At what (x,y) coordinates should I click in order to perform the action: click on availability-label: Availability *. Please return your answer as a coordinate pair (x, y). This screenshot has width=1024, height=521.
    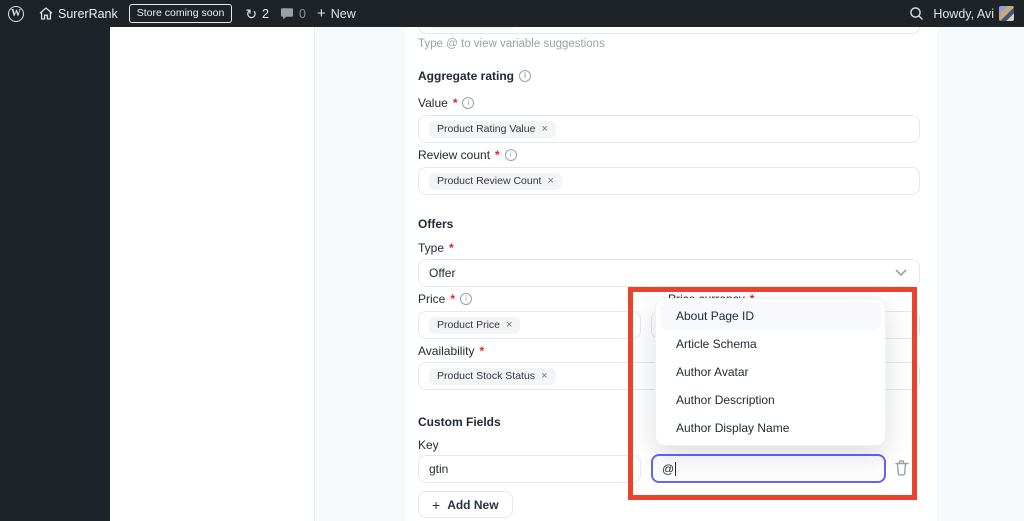
    Looking at the image, I should click on (451, 351).